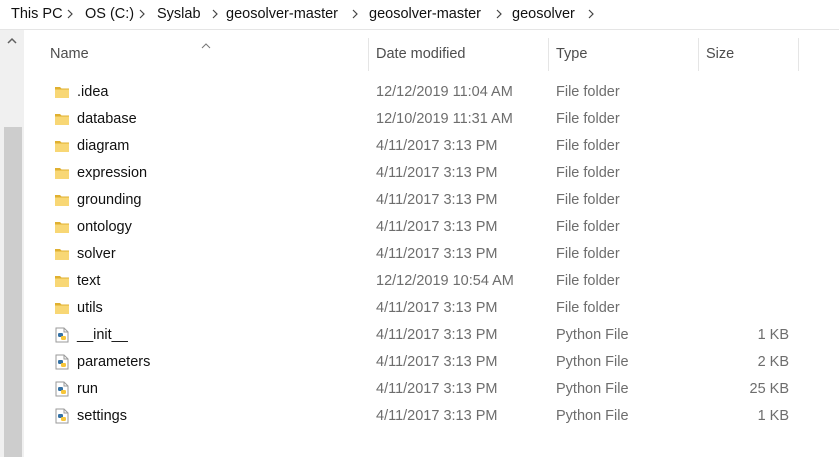 The height and width of the screenshot is (457, 839). What do you see at coordinates (112, 173) in the screenshot?
I see `file-name: expression` at bounding box center [112, 173].